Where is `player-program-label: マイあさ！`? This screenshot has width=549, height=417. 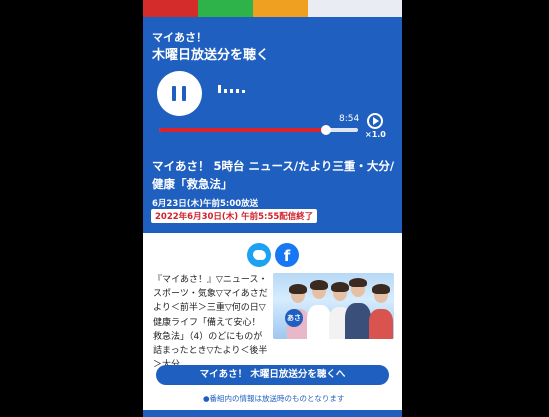 player-program-label: マイあさ！ is located at coordinates (179, 37).